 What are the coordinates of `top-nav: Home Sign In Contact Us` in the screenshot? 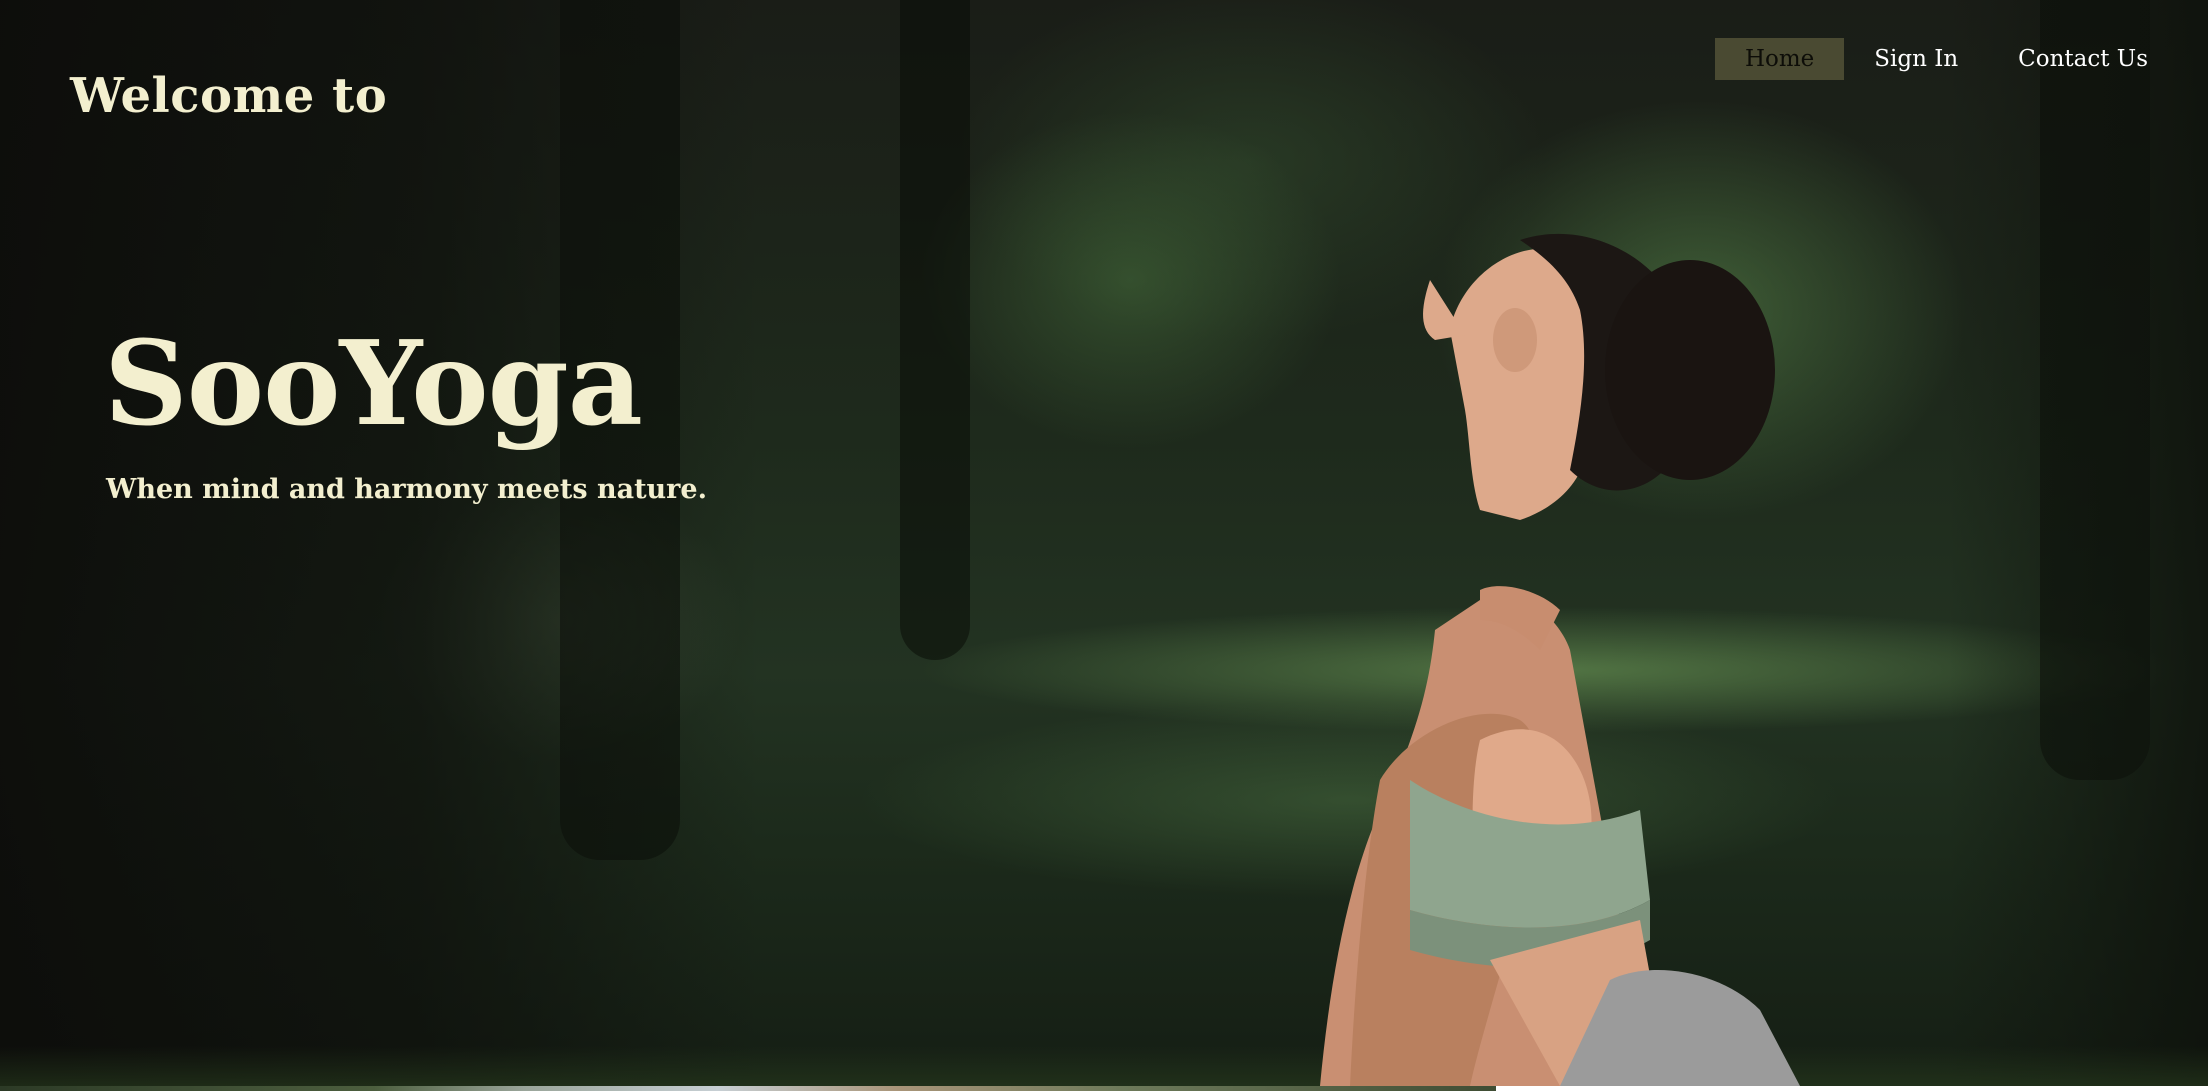 It's located at (1946, 59).